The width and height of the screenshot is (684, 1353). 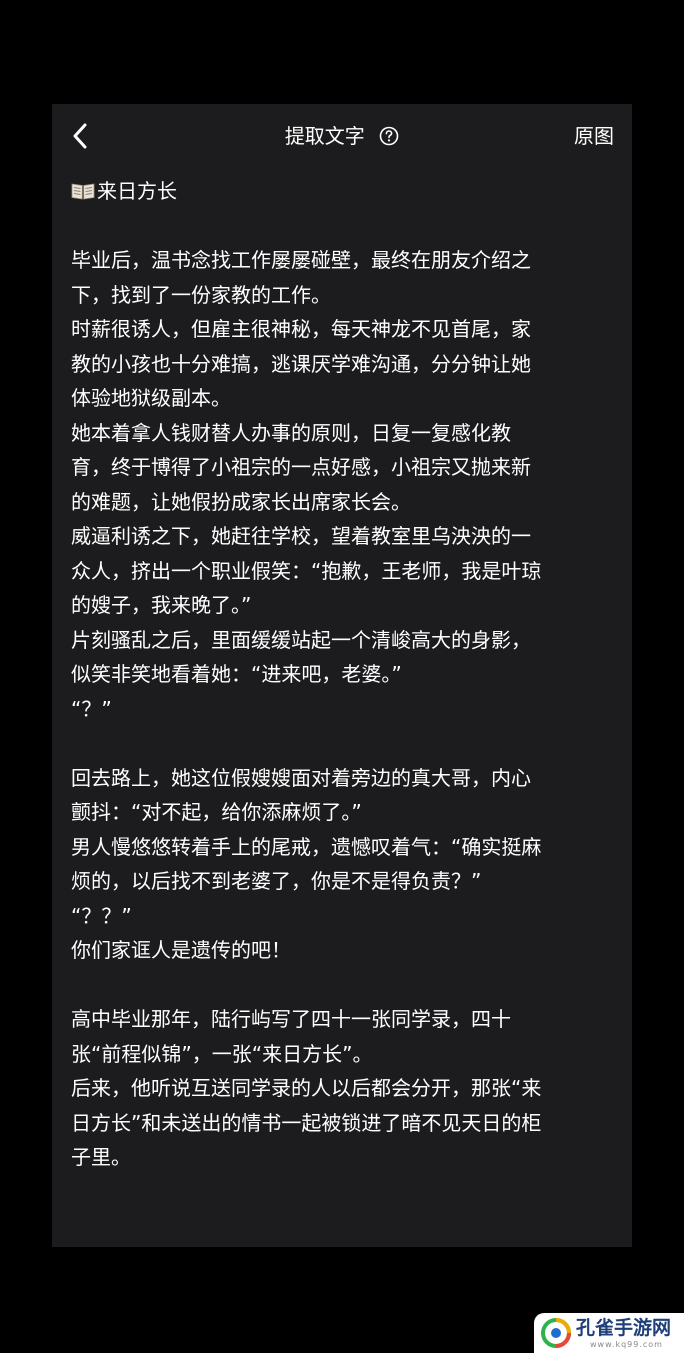 What do you see at coordinates (276, 881) in the screenshot?
I see `text-line: 烦的，以后找不到老婆了，你是不是得负责？”` at bounding box center [276, 881].